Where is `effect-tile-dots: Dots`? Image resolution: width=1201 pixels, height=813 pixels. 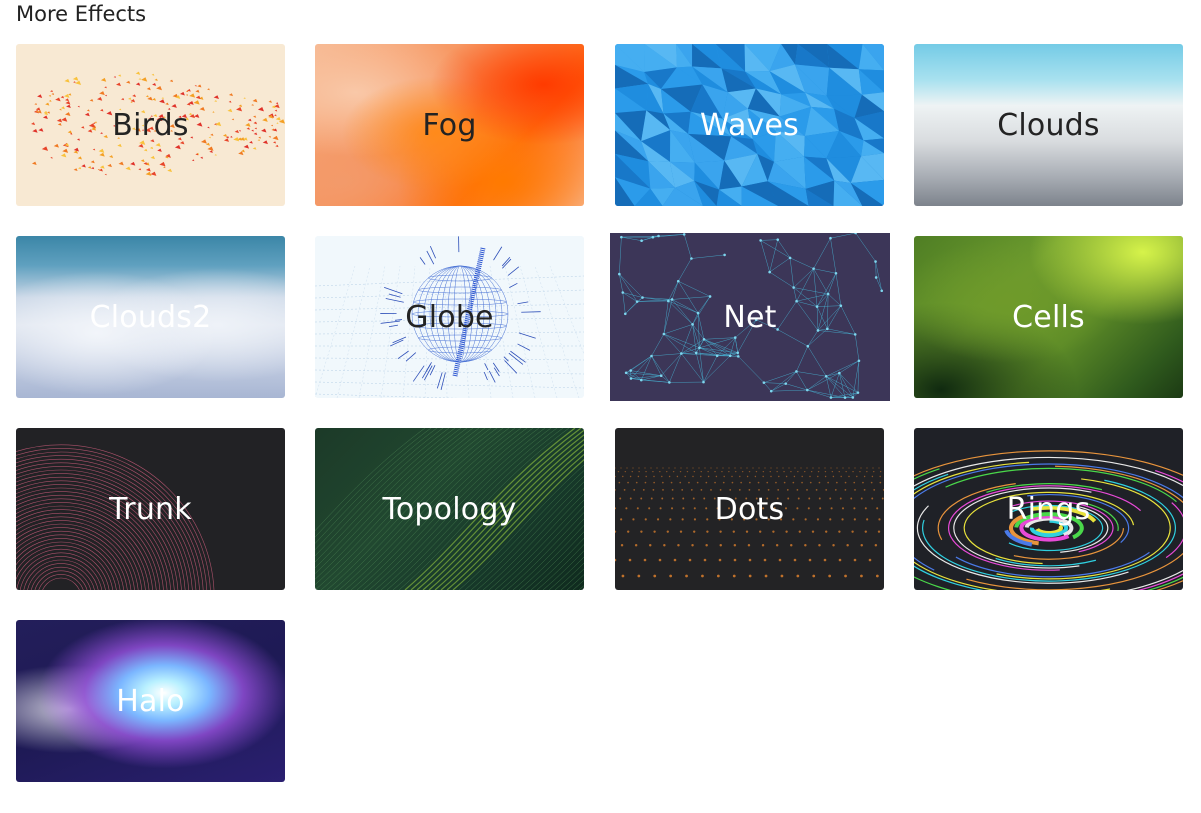 effect-tile-dots: Dots is located at coordinates (749, 509).